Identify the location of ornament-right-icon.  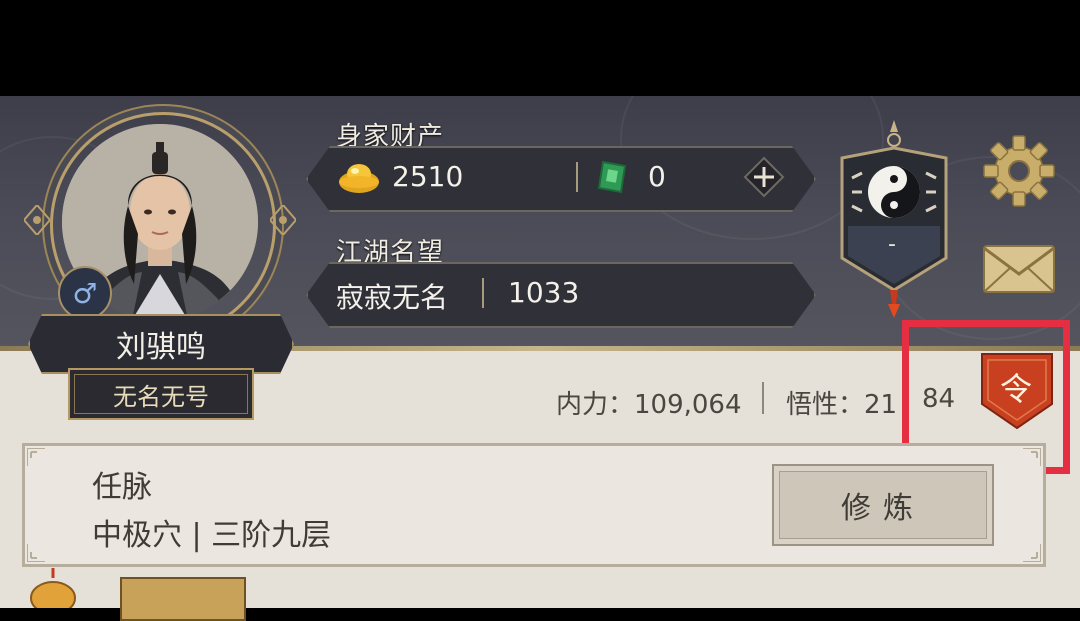
(283, 220).